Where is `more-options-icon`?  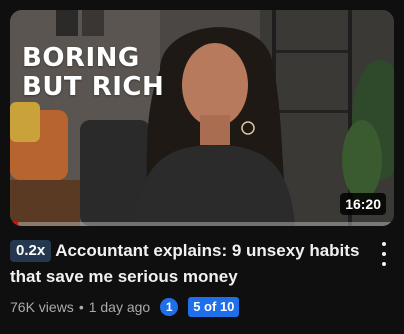
more-options-icon is located at coordinates (384, 254).